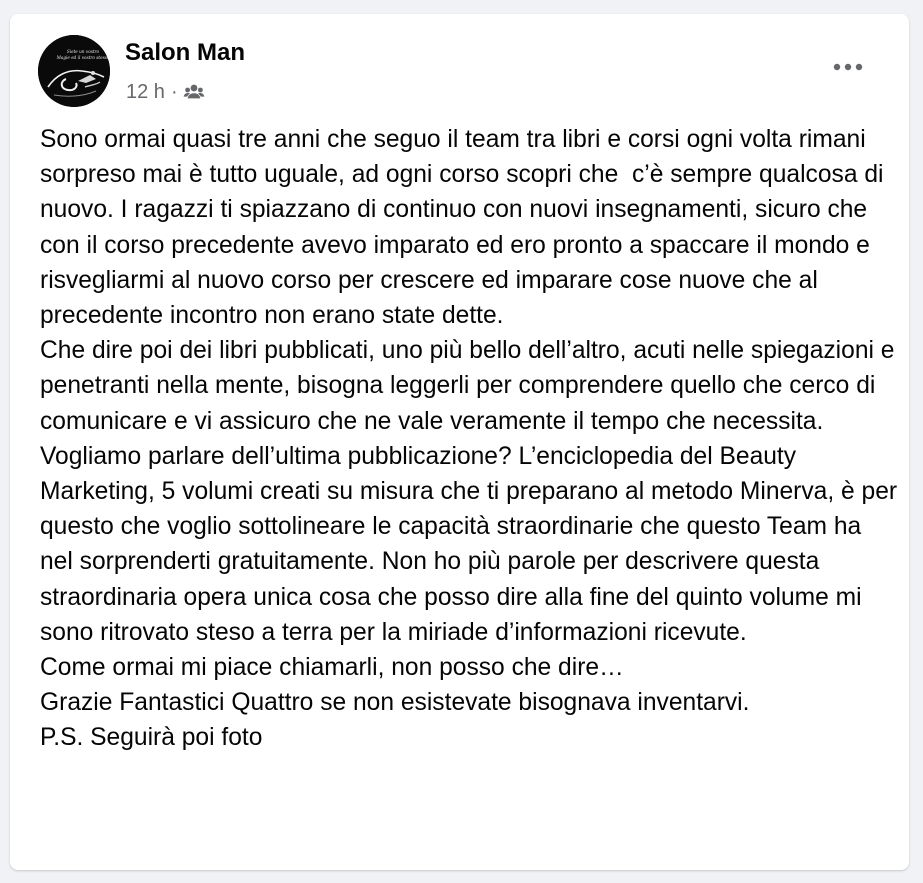 Image resolution: width=923 pixels, height=883 pixels. Describe the element at coordinates (151, 738) in the screenshot. I see `post-paragraph: P.S. Seguirà poi foto` at that location.